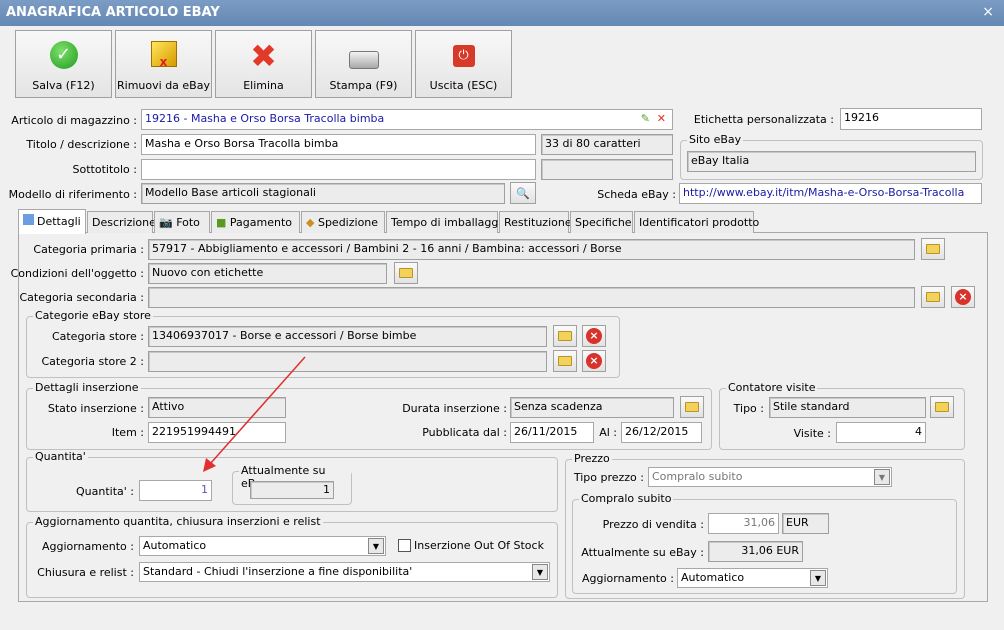 The image size is (1004, 630). Describe the element at coordinates (113, 12) in the screenshot. I see `window-title: ANAGRAFICA ARTICOLO EBAY` at that location.